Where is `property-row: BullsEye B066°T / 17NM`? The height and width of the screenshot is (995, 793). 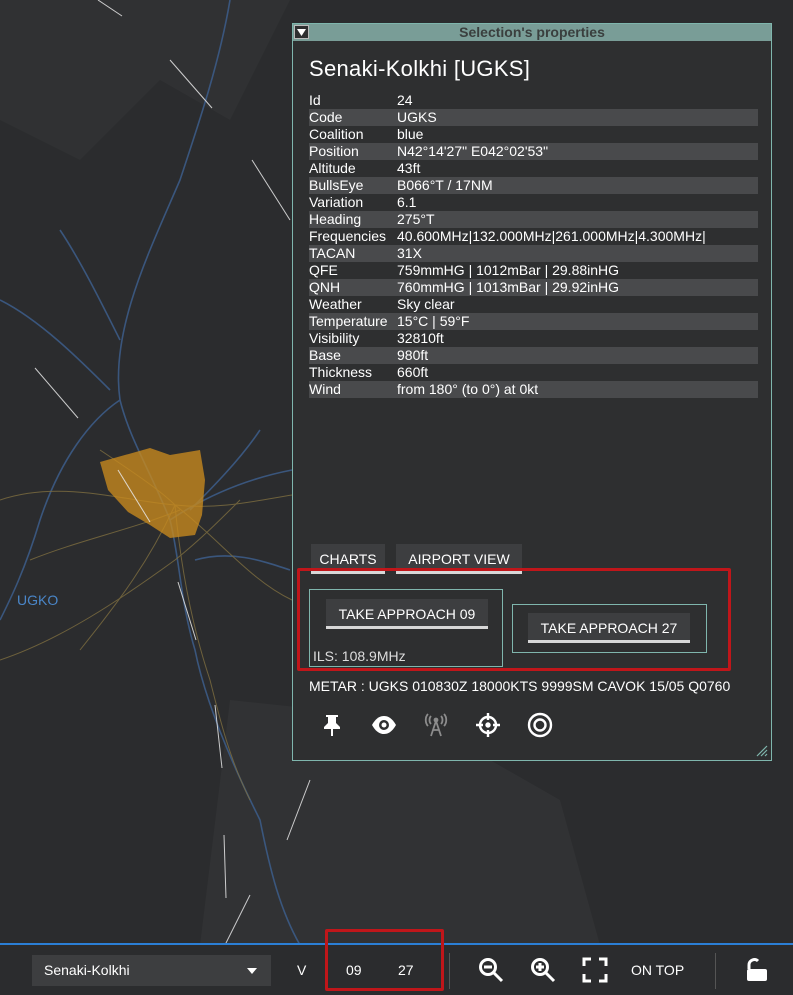 property-row: BullsEye B066°T / 17NM is located at coordinates (533, 185).